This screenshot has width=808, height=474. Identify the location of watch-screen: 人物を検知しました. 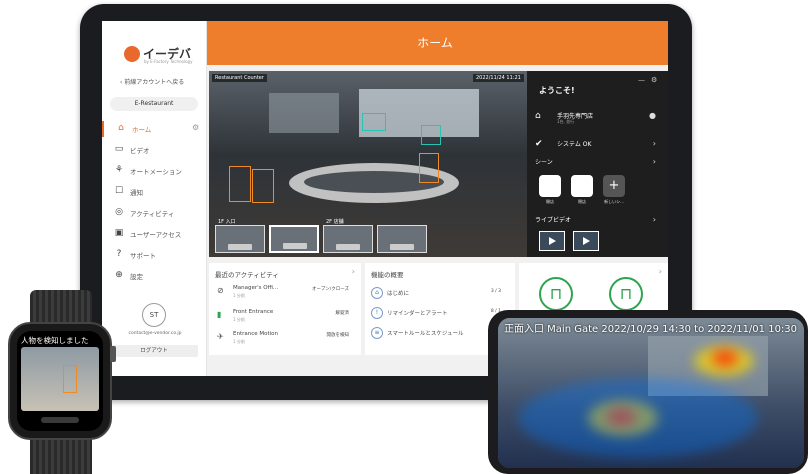
(60, 381).